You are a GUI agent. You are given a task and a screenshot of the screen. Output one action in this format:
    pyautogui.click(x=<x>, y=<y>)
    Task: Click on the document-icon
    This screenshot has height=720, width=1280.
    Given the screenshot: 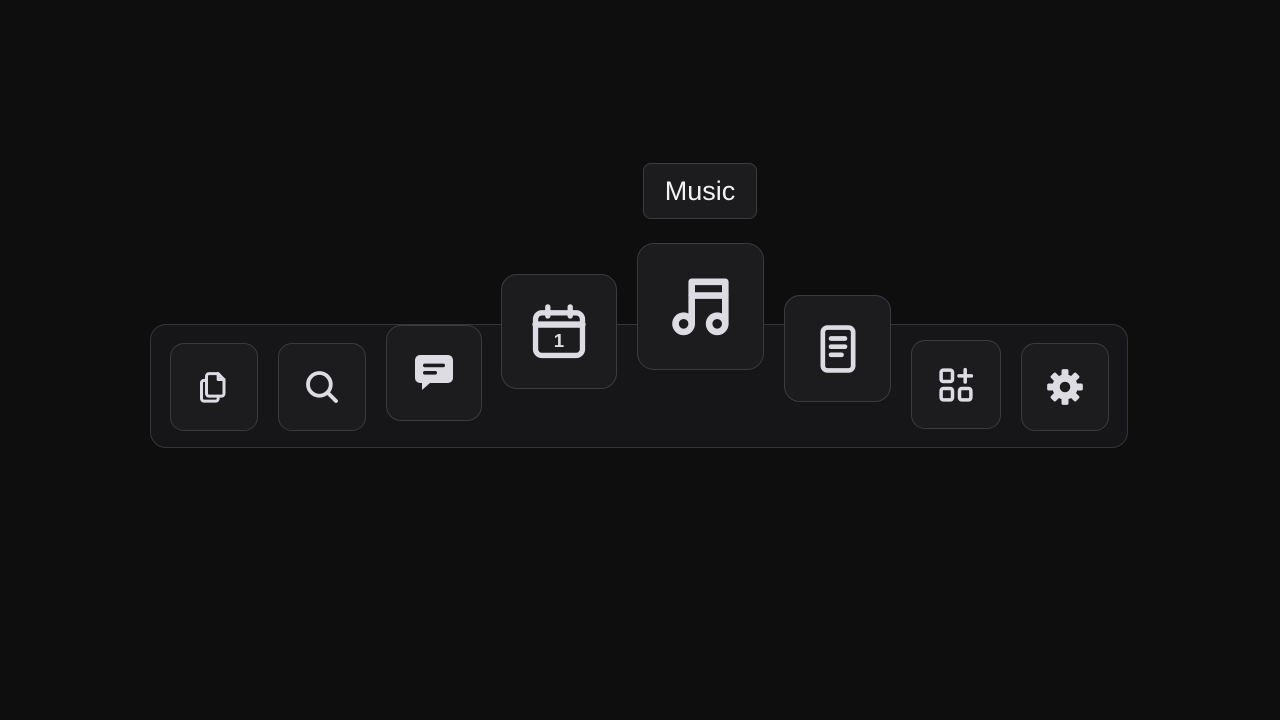 What is the action you would take?
    pyautogui.click(x=837, y=348)
    